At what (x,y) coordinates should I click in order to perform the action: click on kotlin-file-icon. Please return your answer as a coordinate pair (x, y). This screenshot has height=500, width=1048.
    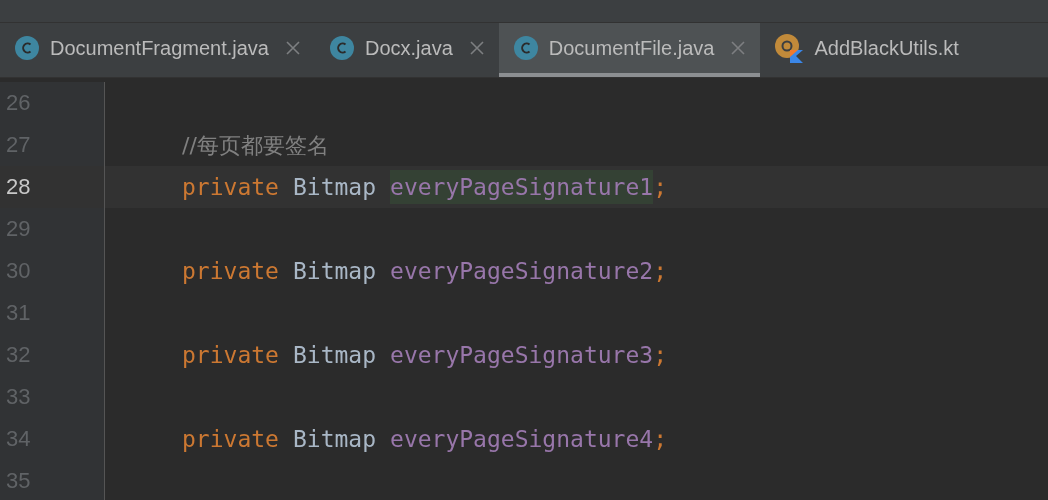
    Looking at the image, I should click on (789, 48).